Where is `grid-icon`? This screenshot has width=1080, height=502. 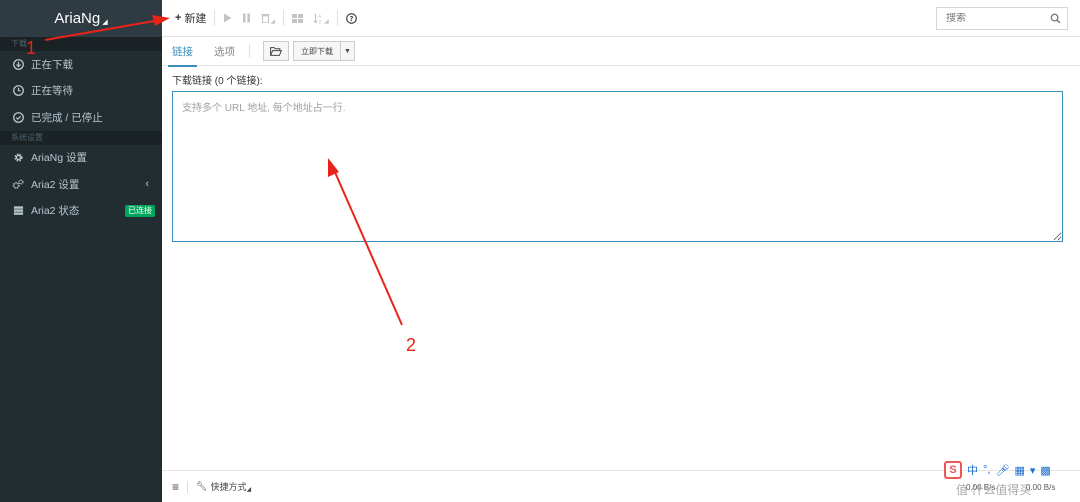
grid-icon is located at coordinates (298, 18).